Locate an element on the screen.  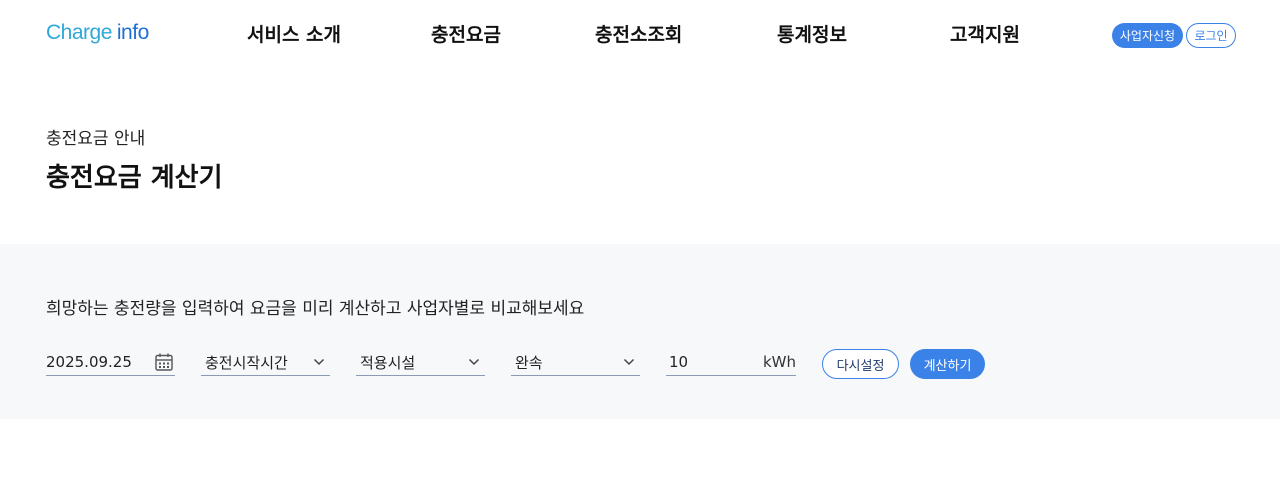
reset-button: 다시설정 is located at coordinates (860, 364).